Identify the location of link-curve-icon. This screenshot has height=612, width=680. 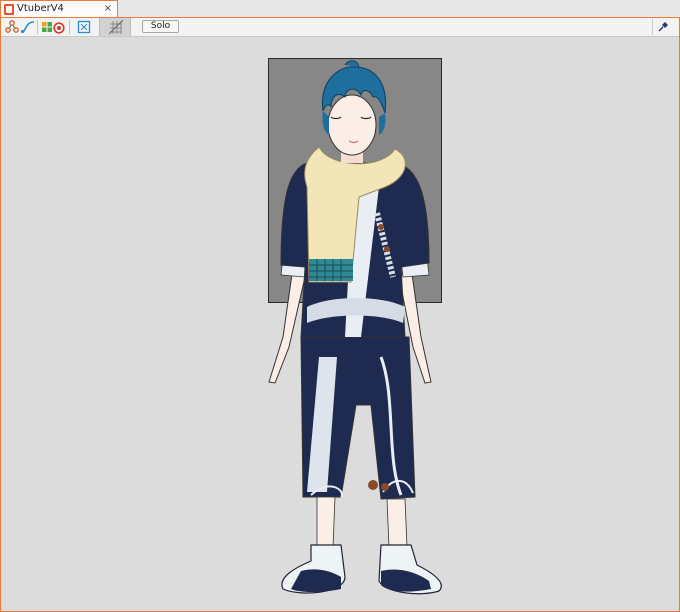
(28, 27).